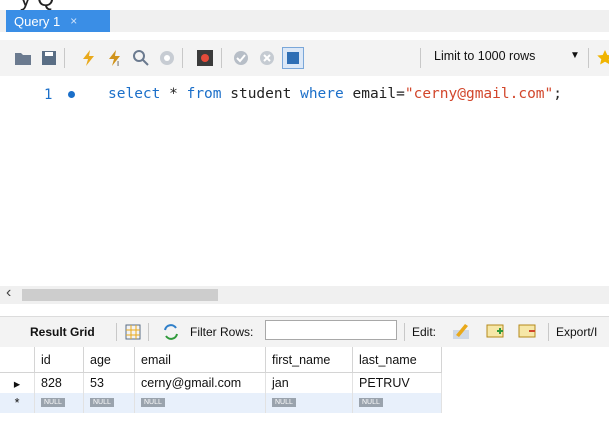 The height and width of the screenshot is (422, 609). I want to click on execute-current-icon: I, so click(115, 58).